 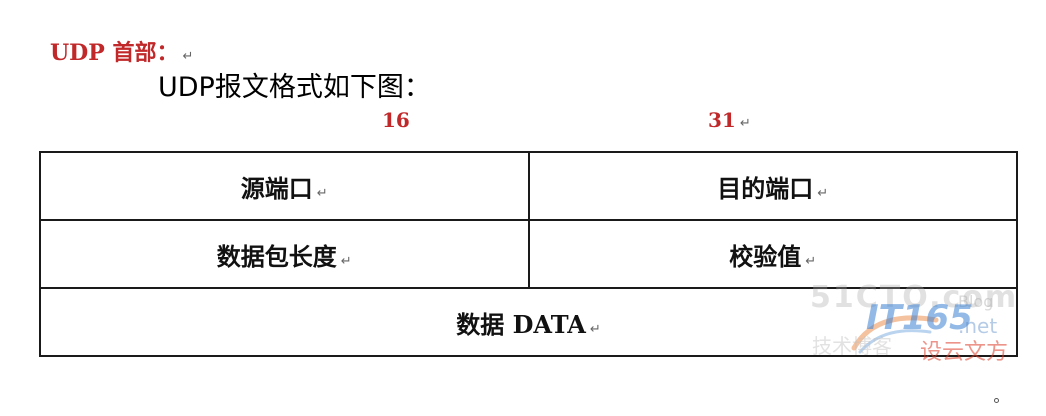 I want to click on checksum-cell: 校验值 ↵, so click(x=772, y=254).